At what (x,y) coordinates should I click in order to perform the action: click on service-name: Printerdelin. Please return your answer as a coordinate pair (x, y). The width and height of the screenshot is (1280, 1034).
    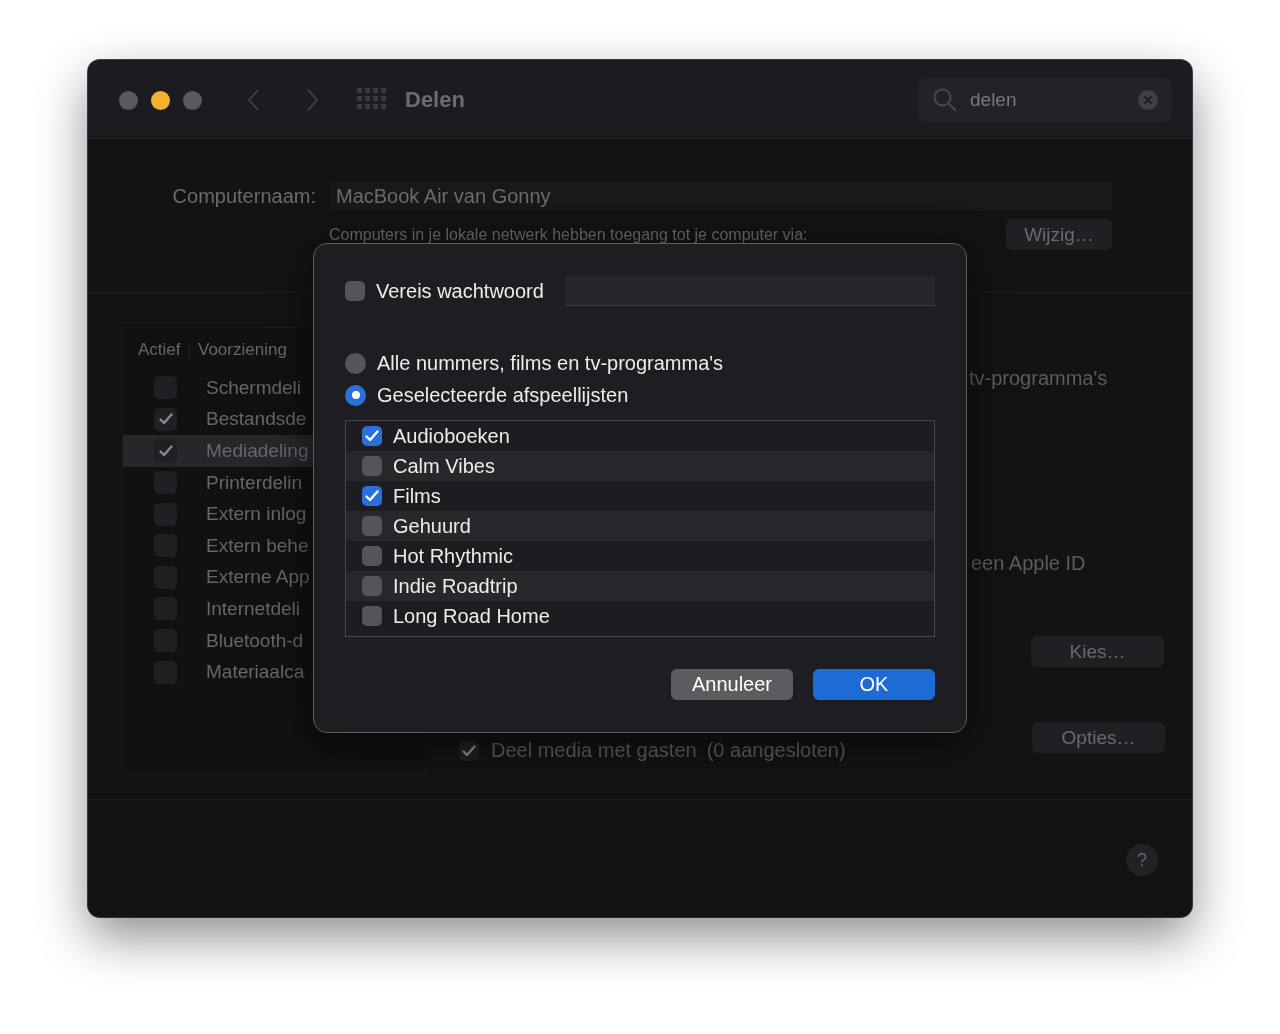
    Looking at the image, I should click on (254, 482).